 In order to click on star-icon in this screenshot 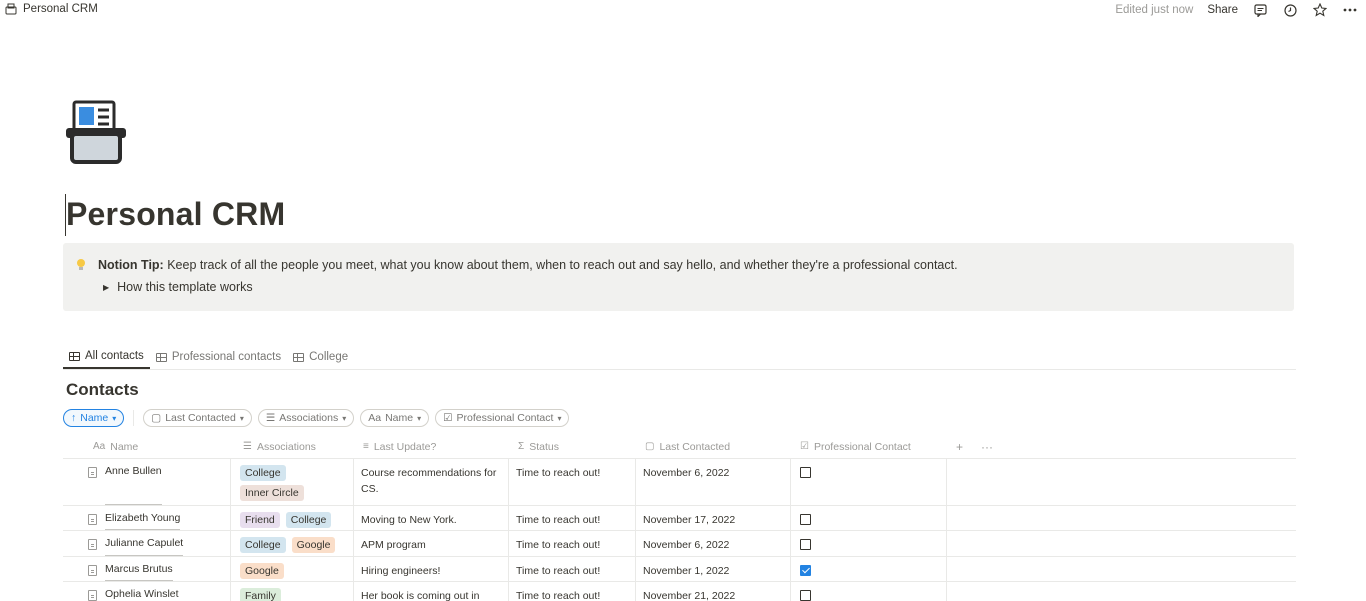, I will do `click(1320, 10)`.